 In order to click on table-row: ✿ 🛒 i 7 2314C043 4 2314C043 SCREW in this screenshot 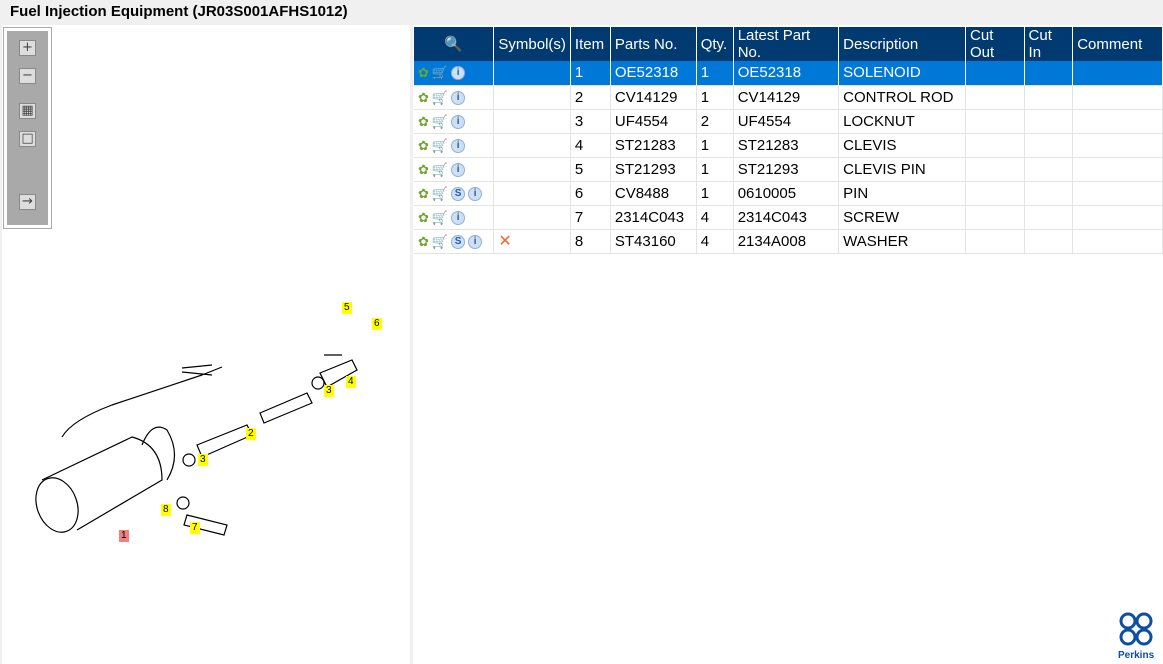, I will do `click(788, 217)`.